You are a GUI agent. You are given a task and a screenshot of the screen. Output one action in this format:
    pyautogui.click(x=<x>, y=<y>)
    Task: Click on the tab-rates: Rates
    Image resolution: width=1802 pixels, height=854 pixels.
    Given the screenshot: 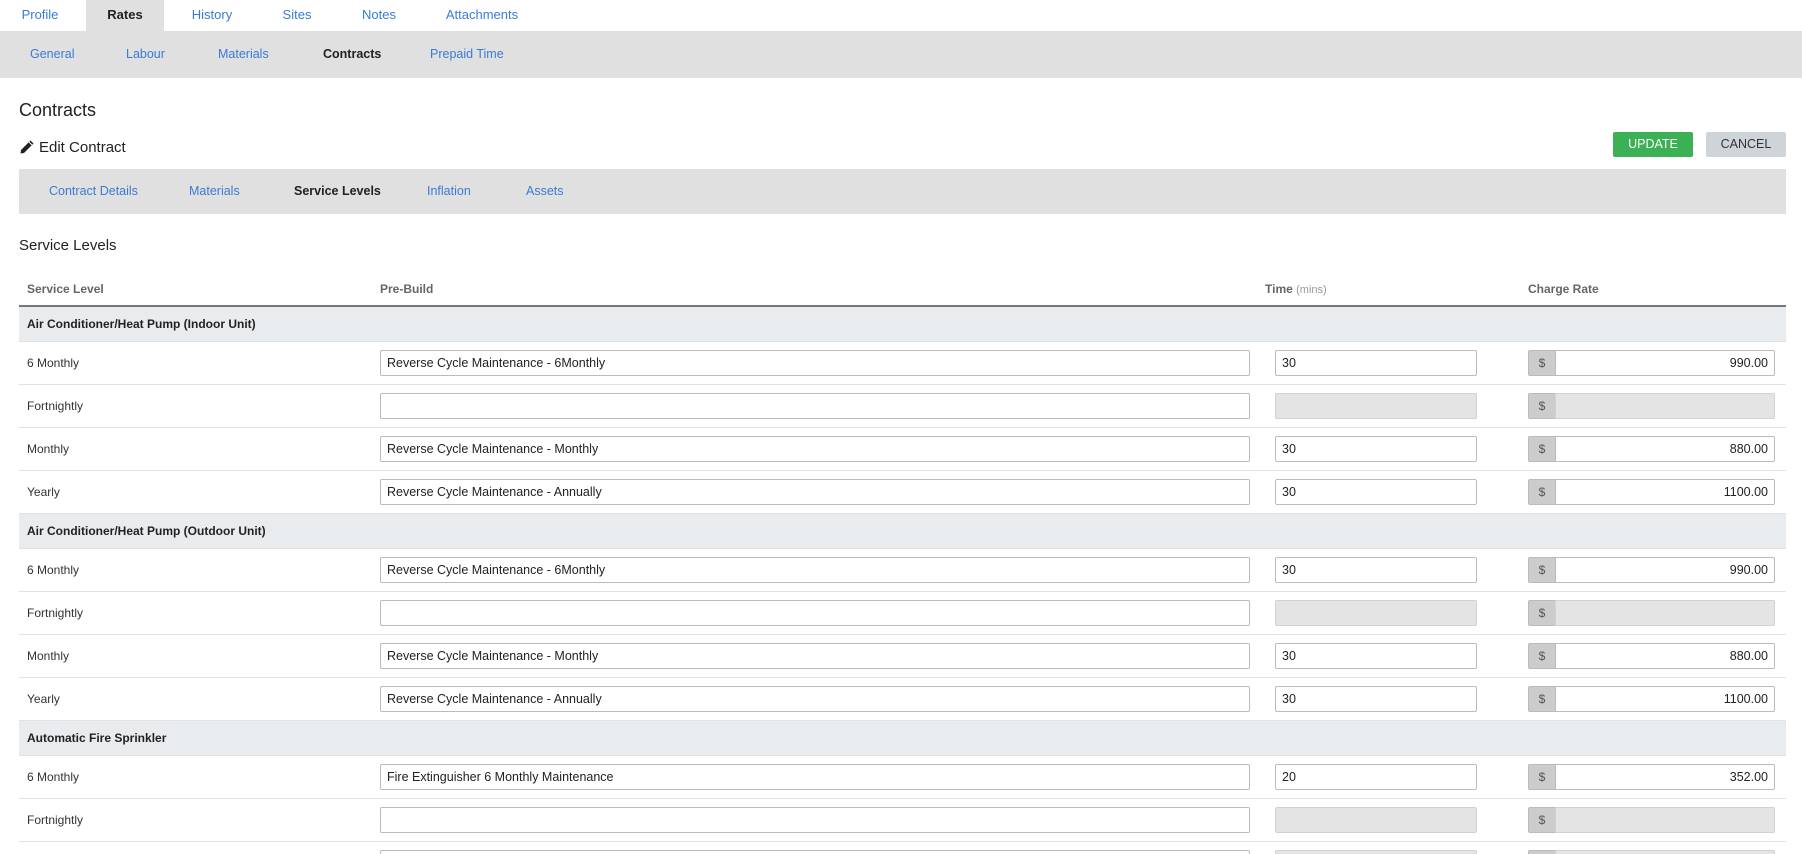 What is the action you would take?
    pyautogui.click(x=125, y=15)
    